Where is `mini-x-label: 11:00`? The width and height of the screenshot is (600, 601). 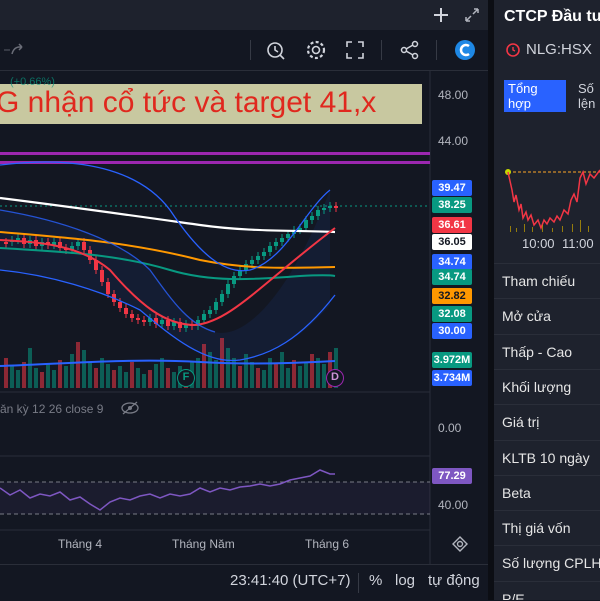
mini-x-label: 11:00 is located at coordinates (578, 243).